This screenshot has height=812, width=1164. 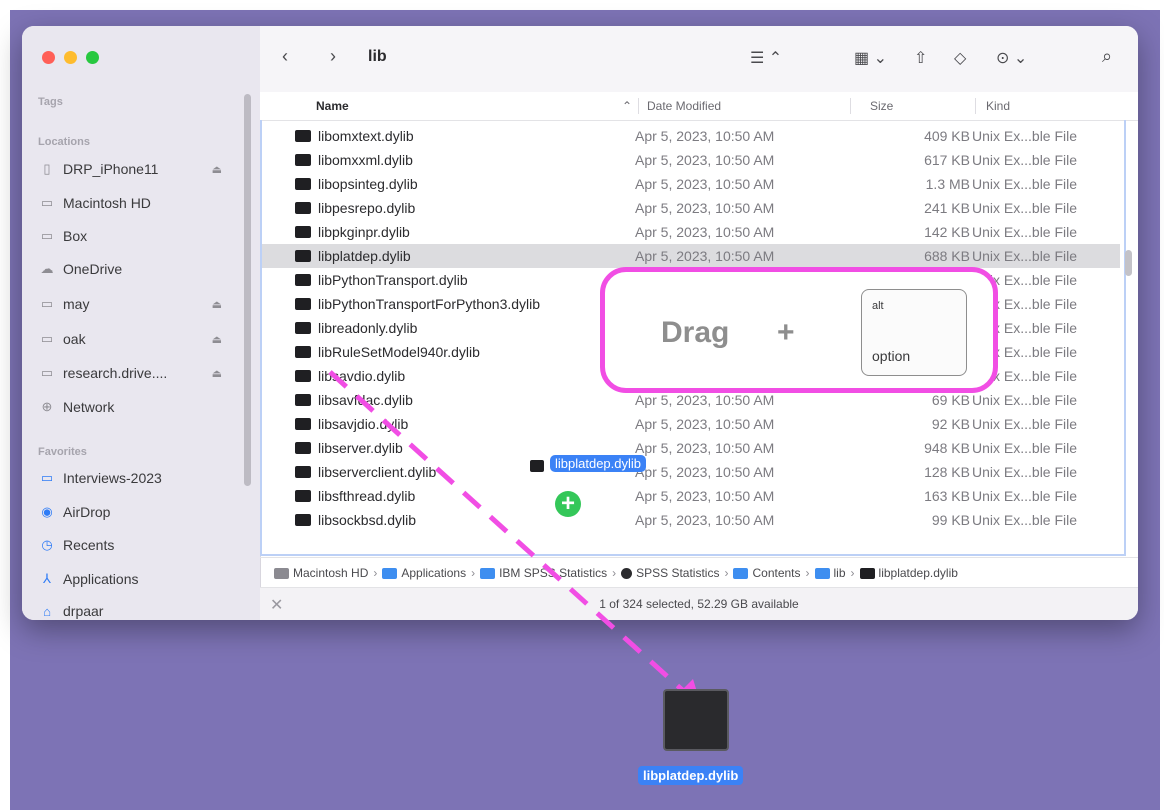 I want to click on folder-icon, so click(x=741, y=573).